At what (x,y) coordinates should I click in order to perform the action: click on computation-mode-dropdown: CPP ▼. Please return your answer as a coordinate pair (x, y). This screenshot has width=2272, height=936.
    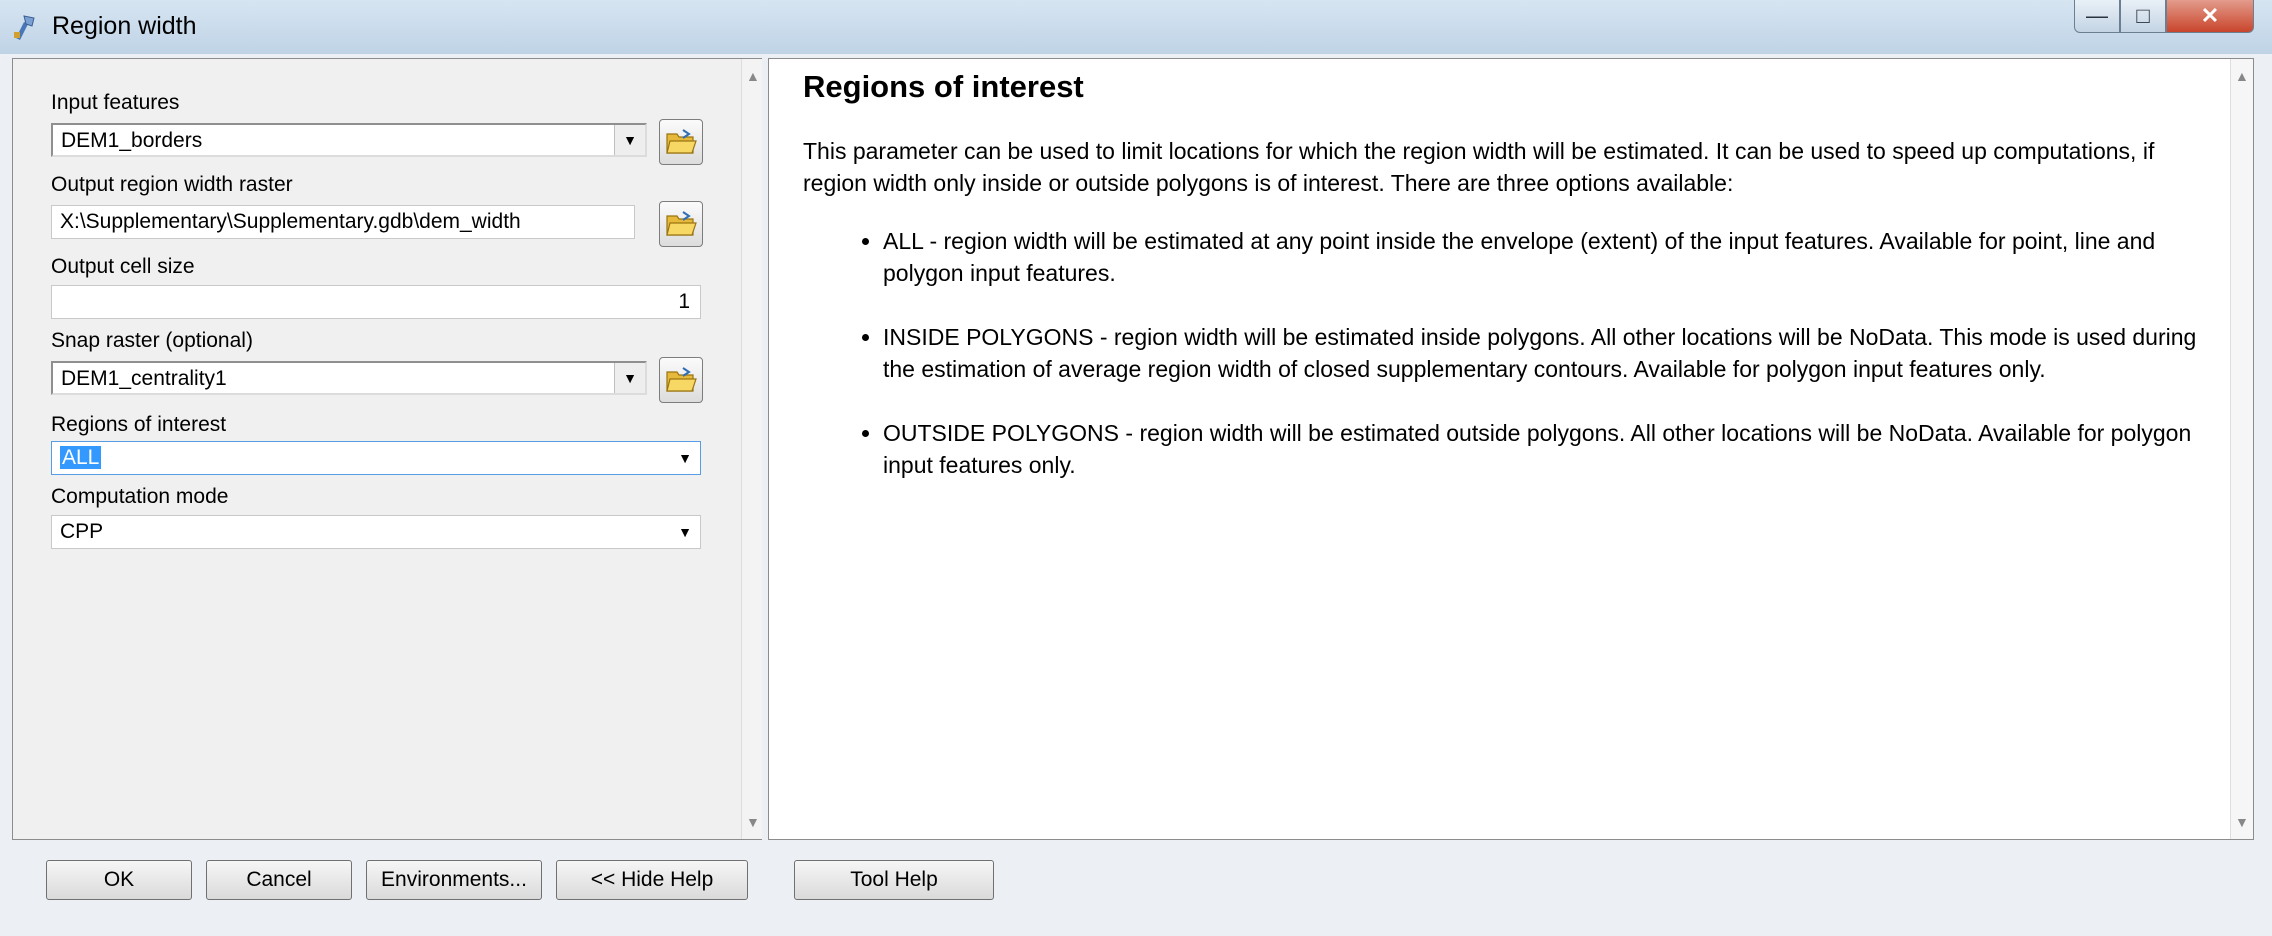
    Looking at the image, I should click on (376, 532).